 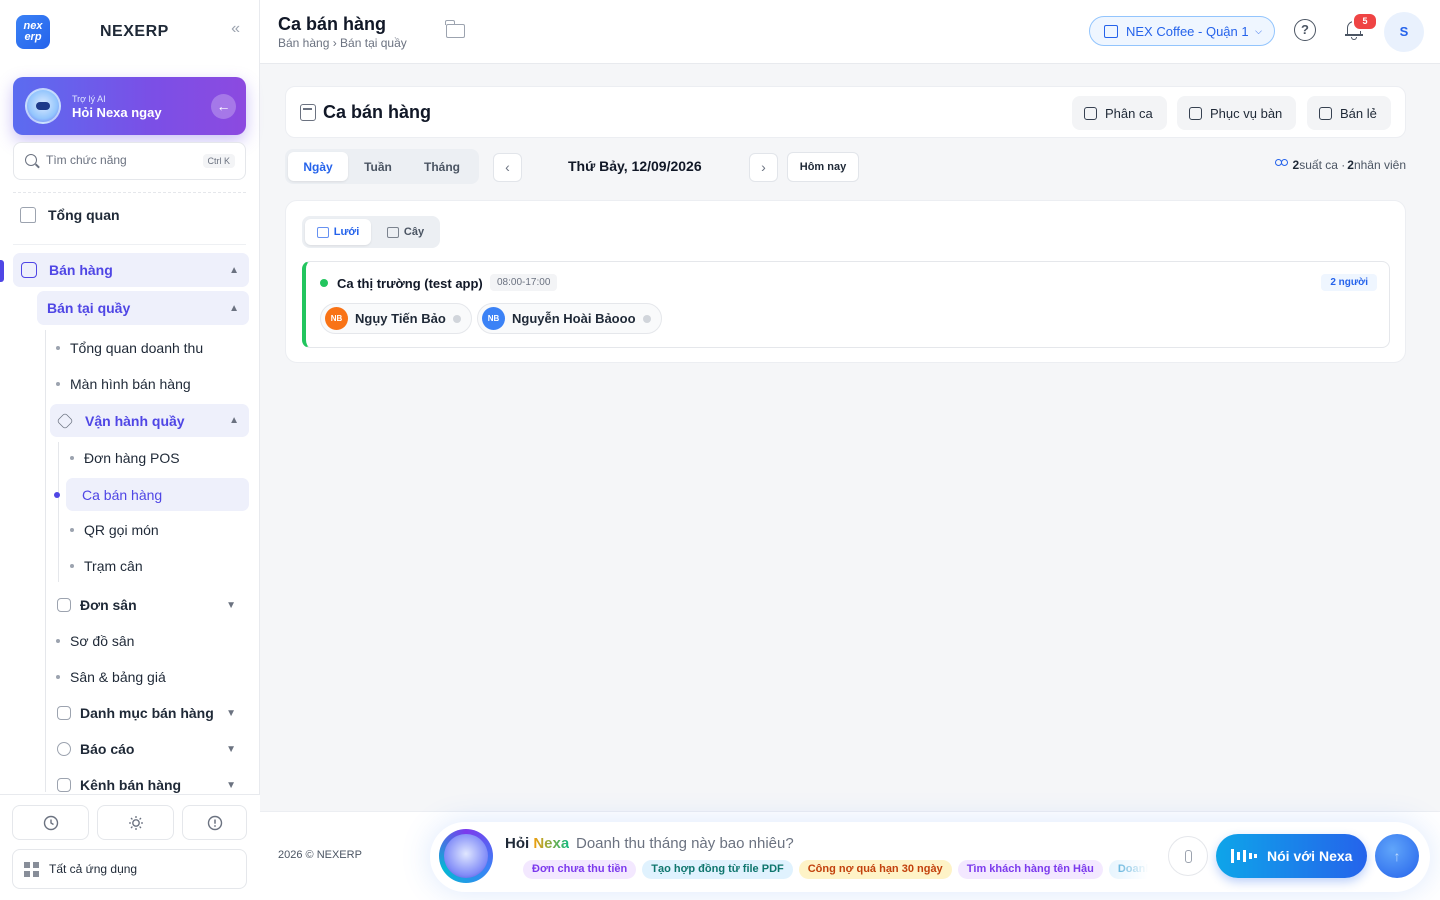 I want to click on view-tree-button: Cây, so click(x=405, y=232).